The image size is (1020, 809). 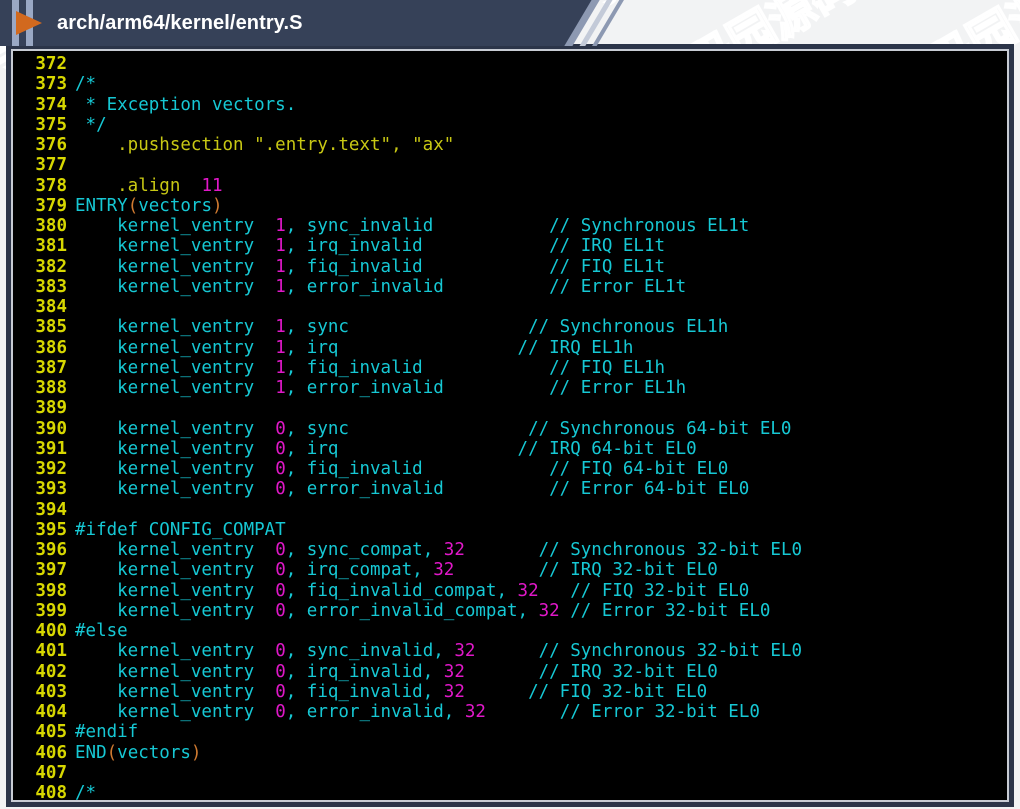 What do you see at coordinates (510, 510) in the screenshot?
I see `code-line: 394` at bounding box center [510, 510].